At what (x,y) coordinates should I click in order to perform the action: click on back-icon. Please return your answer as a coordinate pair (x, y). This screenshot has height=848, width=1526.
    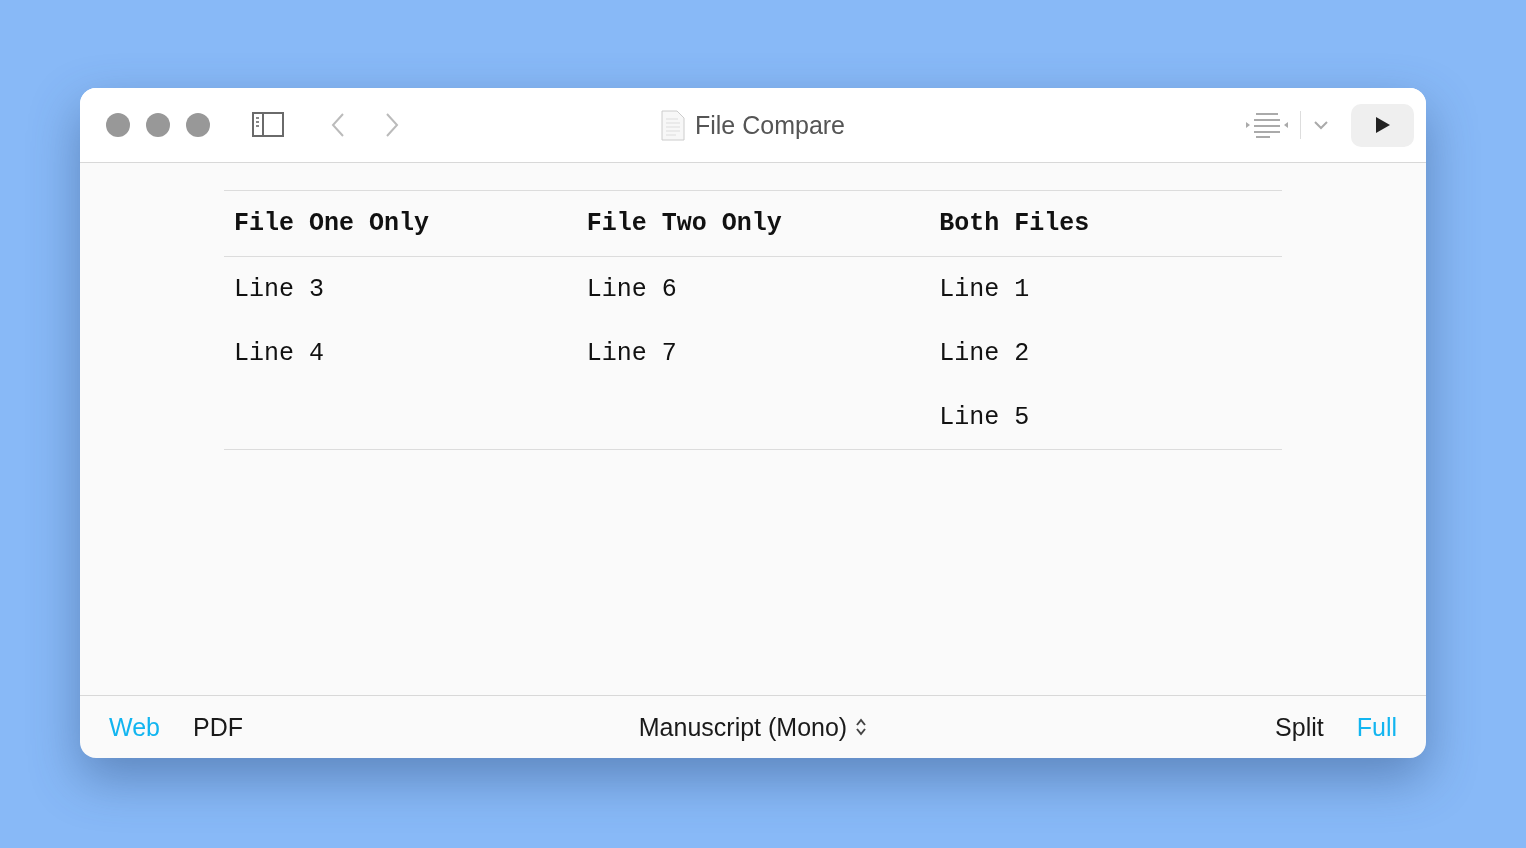
    Looking at the image, I should click on (338, 125).